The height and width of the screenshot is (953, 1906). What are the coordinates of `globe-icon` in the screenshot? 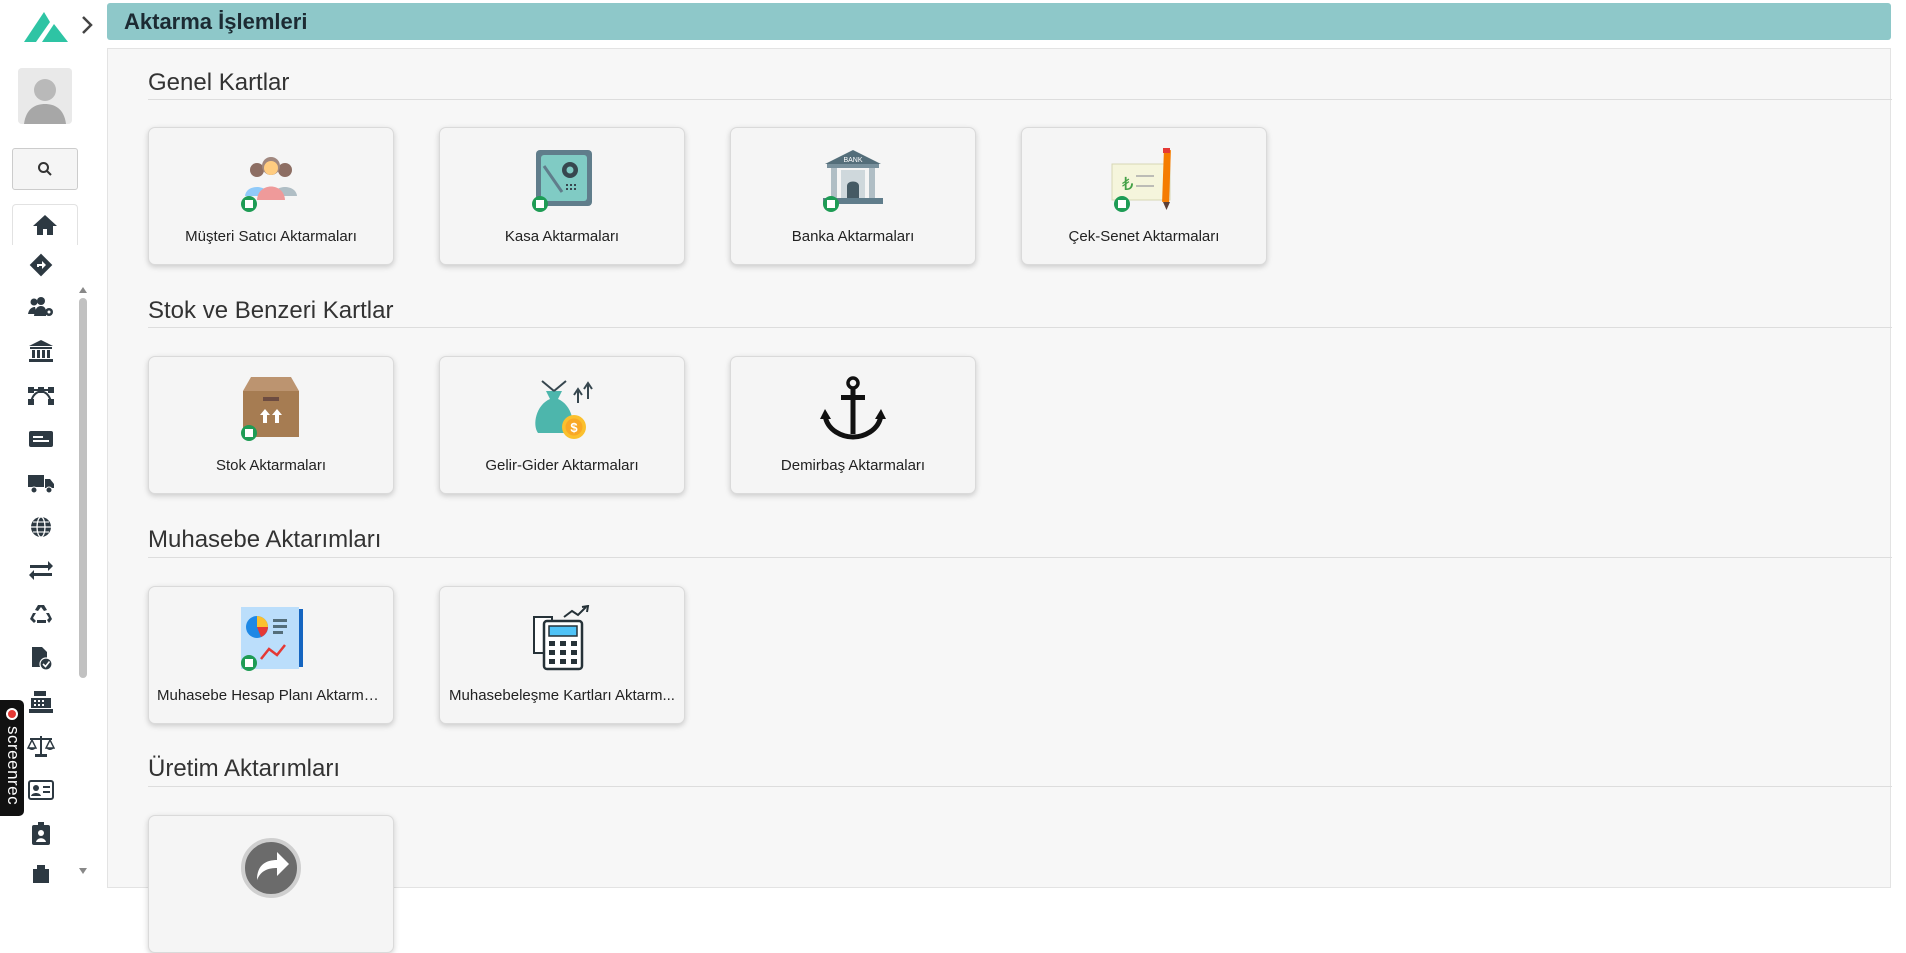 It's located at (41, 527).